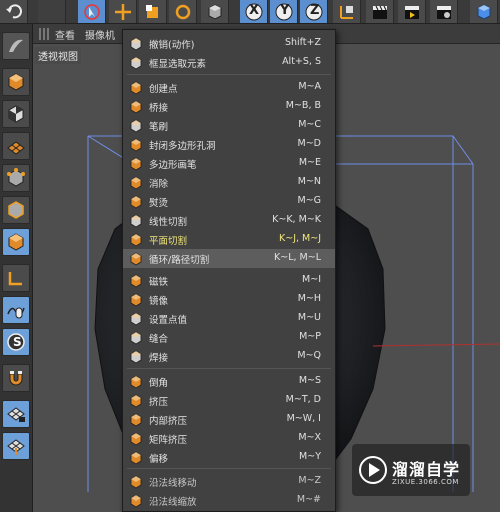  Describe the element at coordinates (309, 317) in the screenshot. I see `menu-item-shortcut: M~U` at that location.